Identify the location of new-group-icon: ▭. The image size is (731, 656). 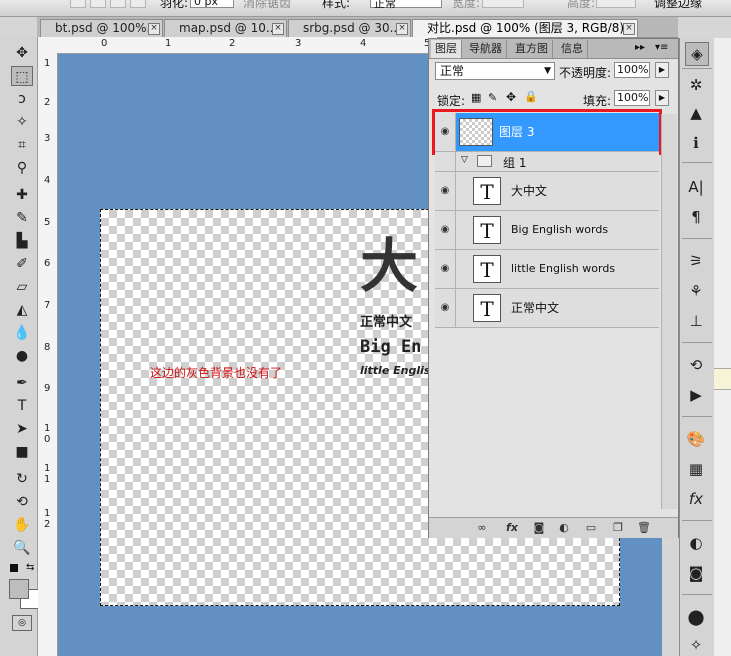
(591, 528).